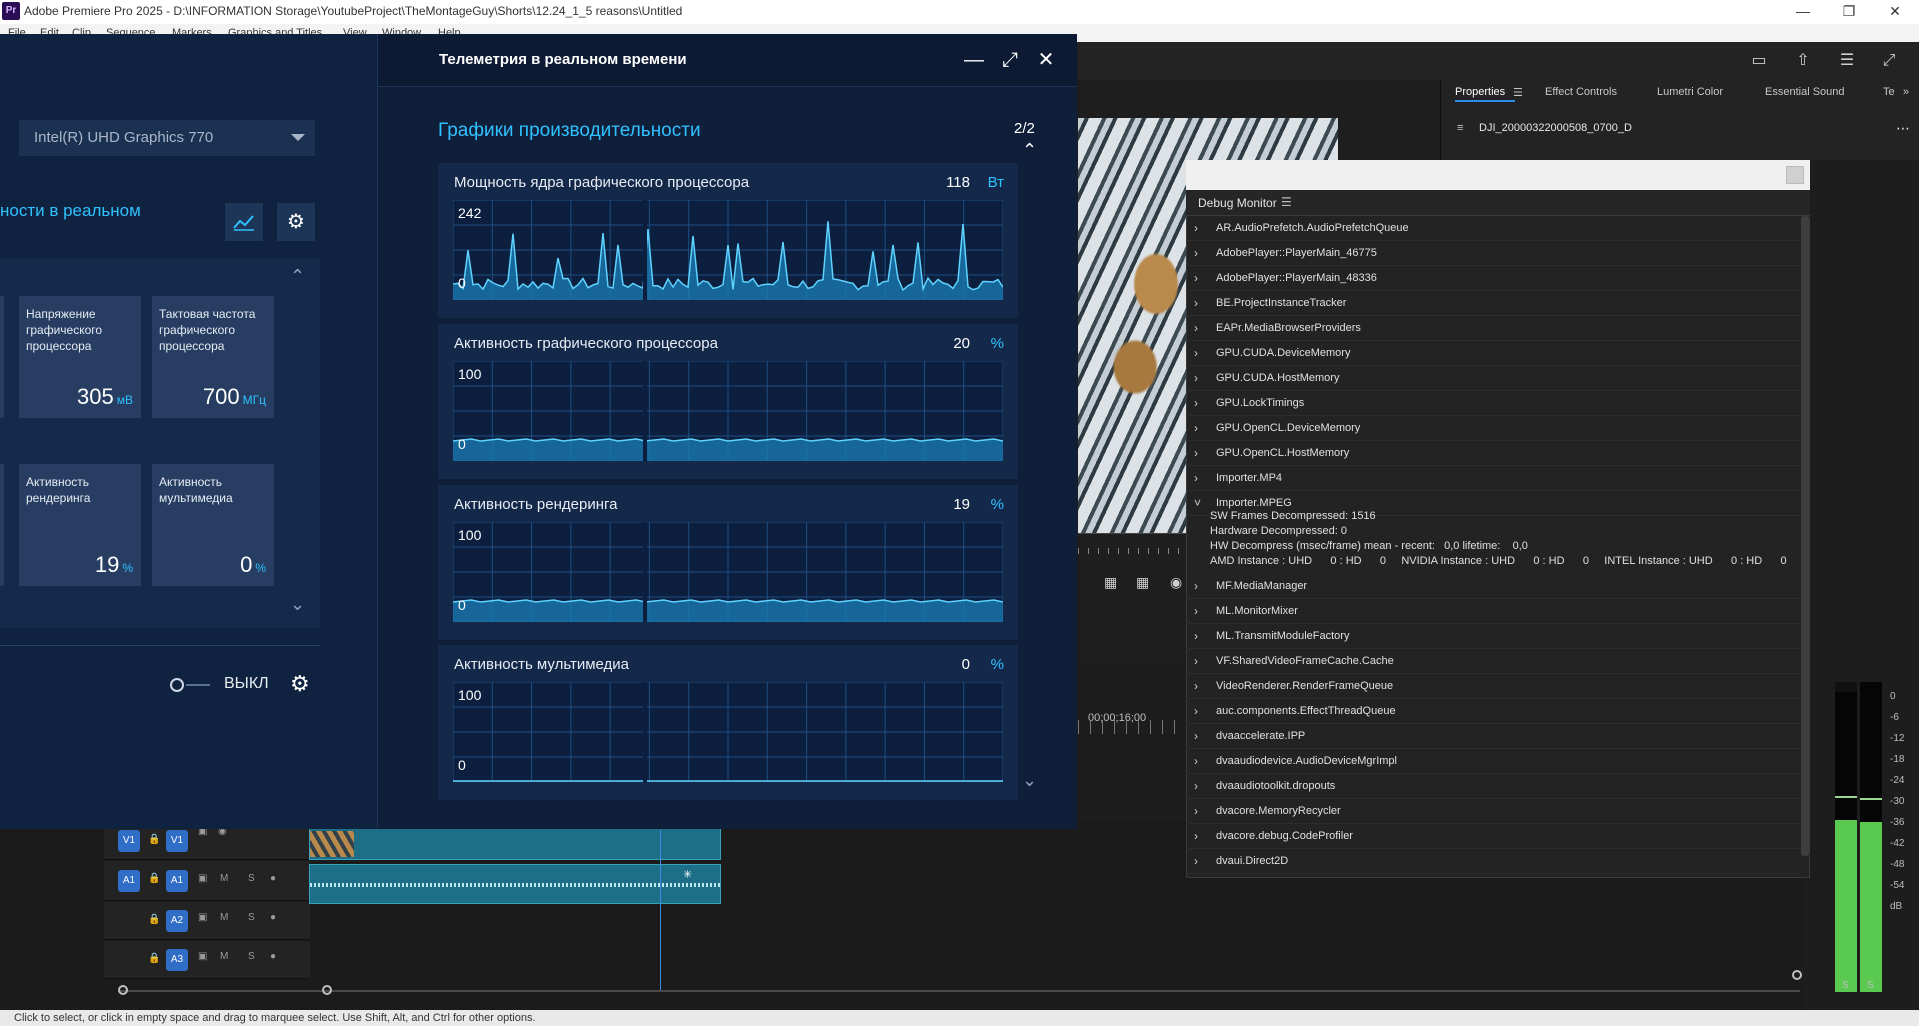 This screenshot has width=1919, height=1026. Describe the element at coordinates (1142, 582) in the screenshot. I see `insert-icon: ▦` at that location.